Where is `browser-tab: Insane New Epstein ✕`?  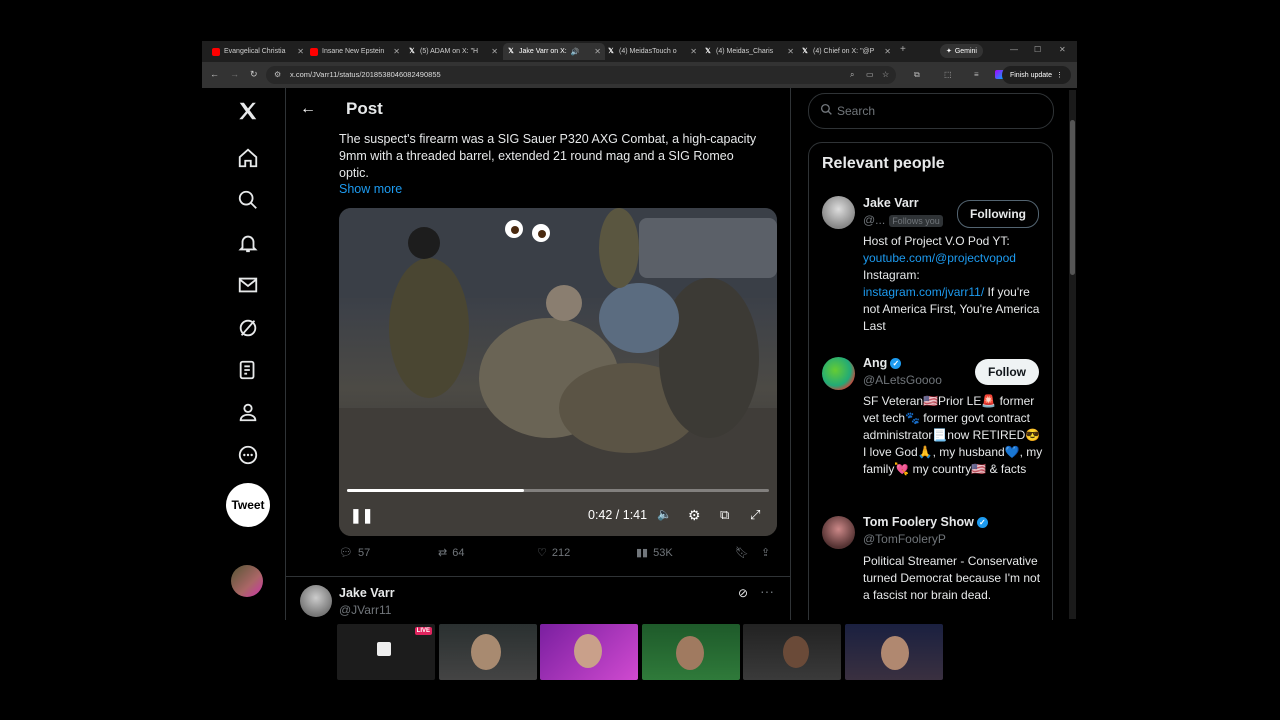 browser-tab: Insane New Epstein ✕ is located at coordinates (355, 51).